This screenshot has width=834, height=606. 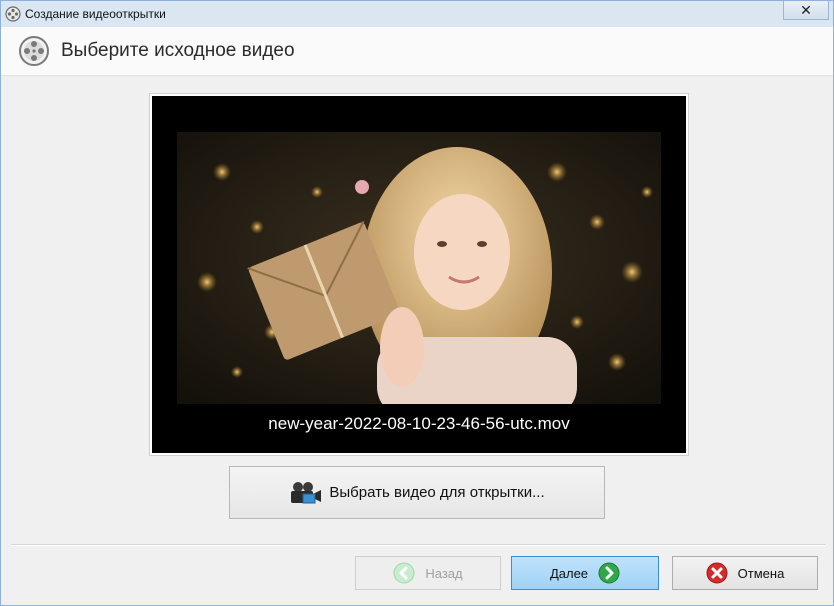 What do you see at coordinates (444, 573) in the screenshot?
I see `back-label: Назад` at bounding box center [444, 573].